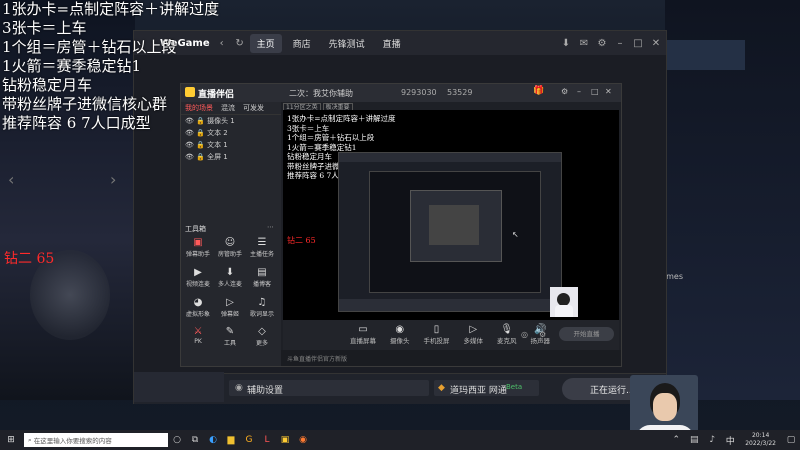  I want to click on source-label: 麦克风, so click(507, 341).